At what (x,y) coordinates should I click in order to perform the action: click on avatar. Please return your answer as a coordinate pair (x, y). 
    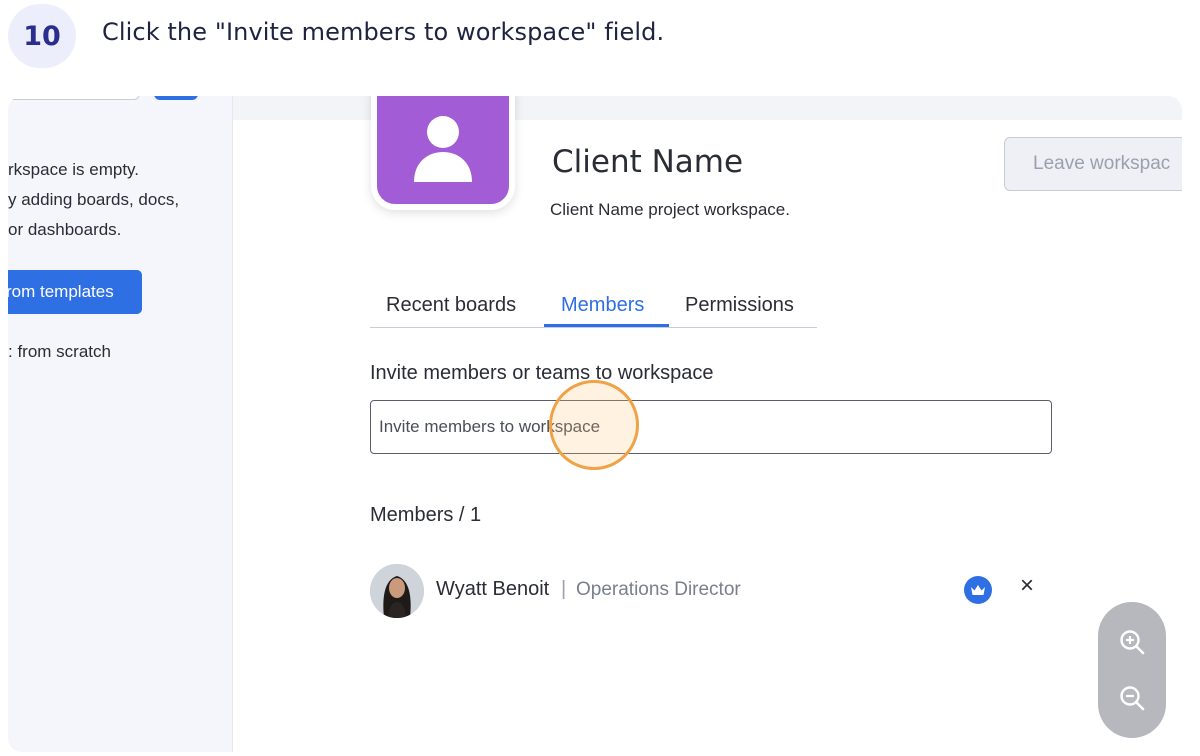
    Looking at the image, I should click on (397, 591).